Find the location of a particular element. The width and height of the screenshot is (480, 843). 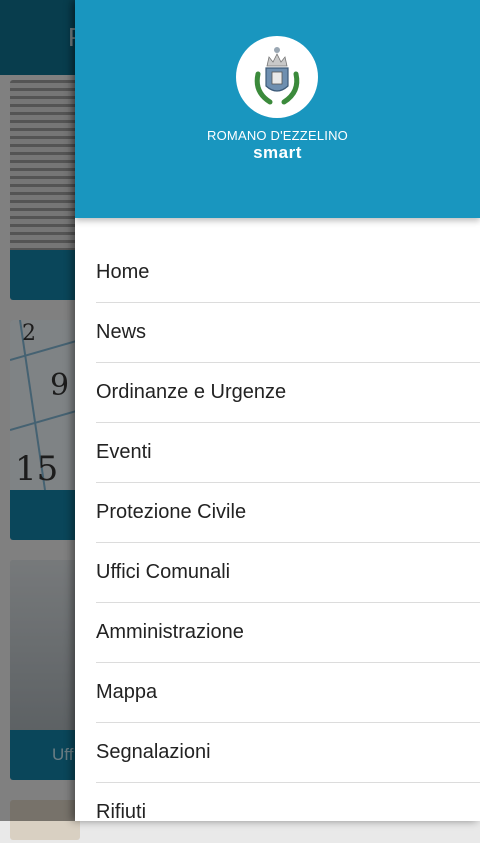

menu-item-amministrazione: Amministrazione is located at coordinates (288, 633).